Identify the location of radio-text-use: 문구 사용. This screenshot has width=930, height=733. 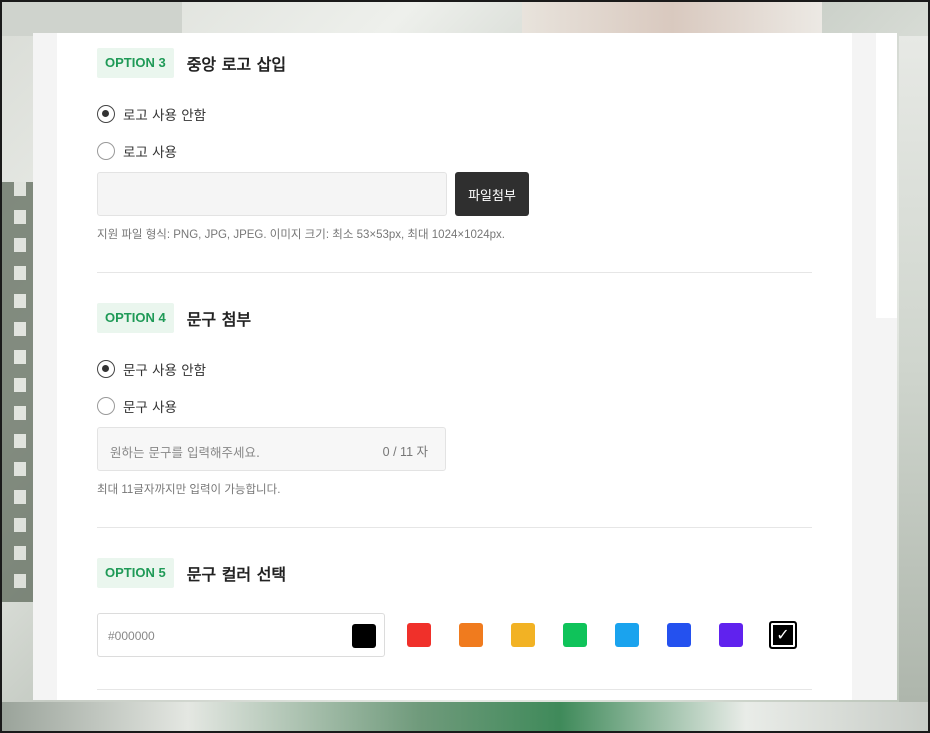
(137, 406).